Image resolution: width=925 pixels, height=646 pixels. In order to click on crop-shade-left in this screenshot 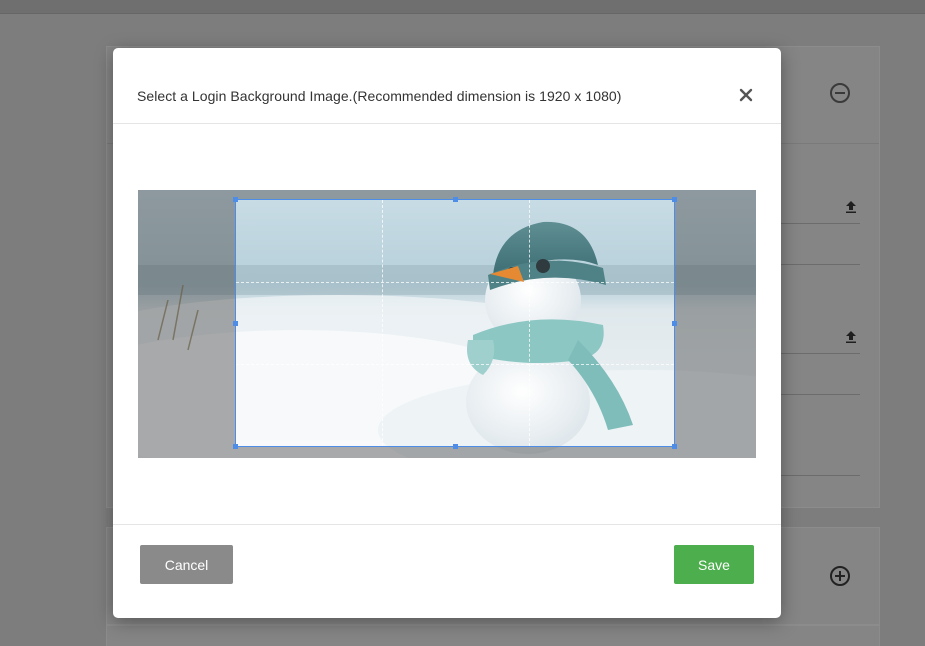, I will do `click(186, 324)`.